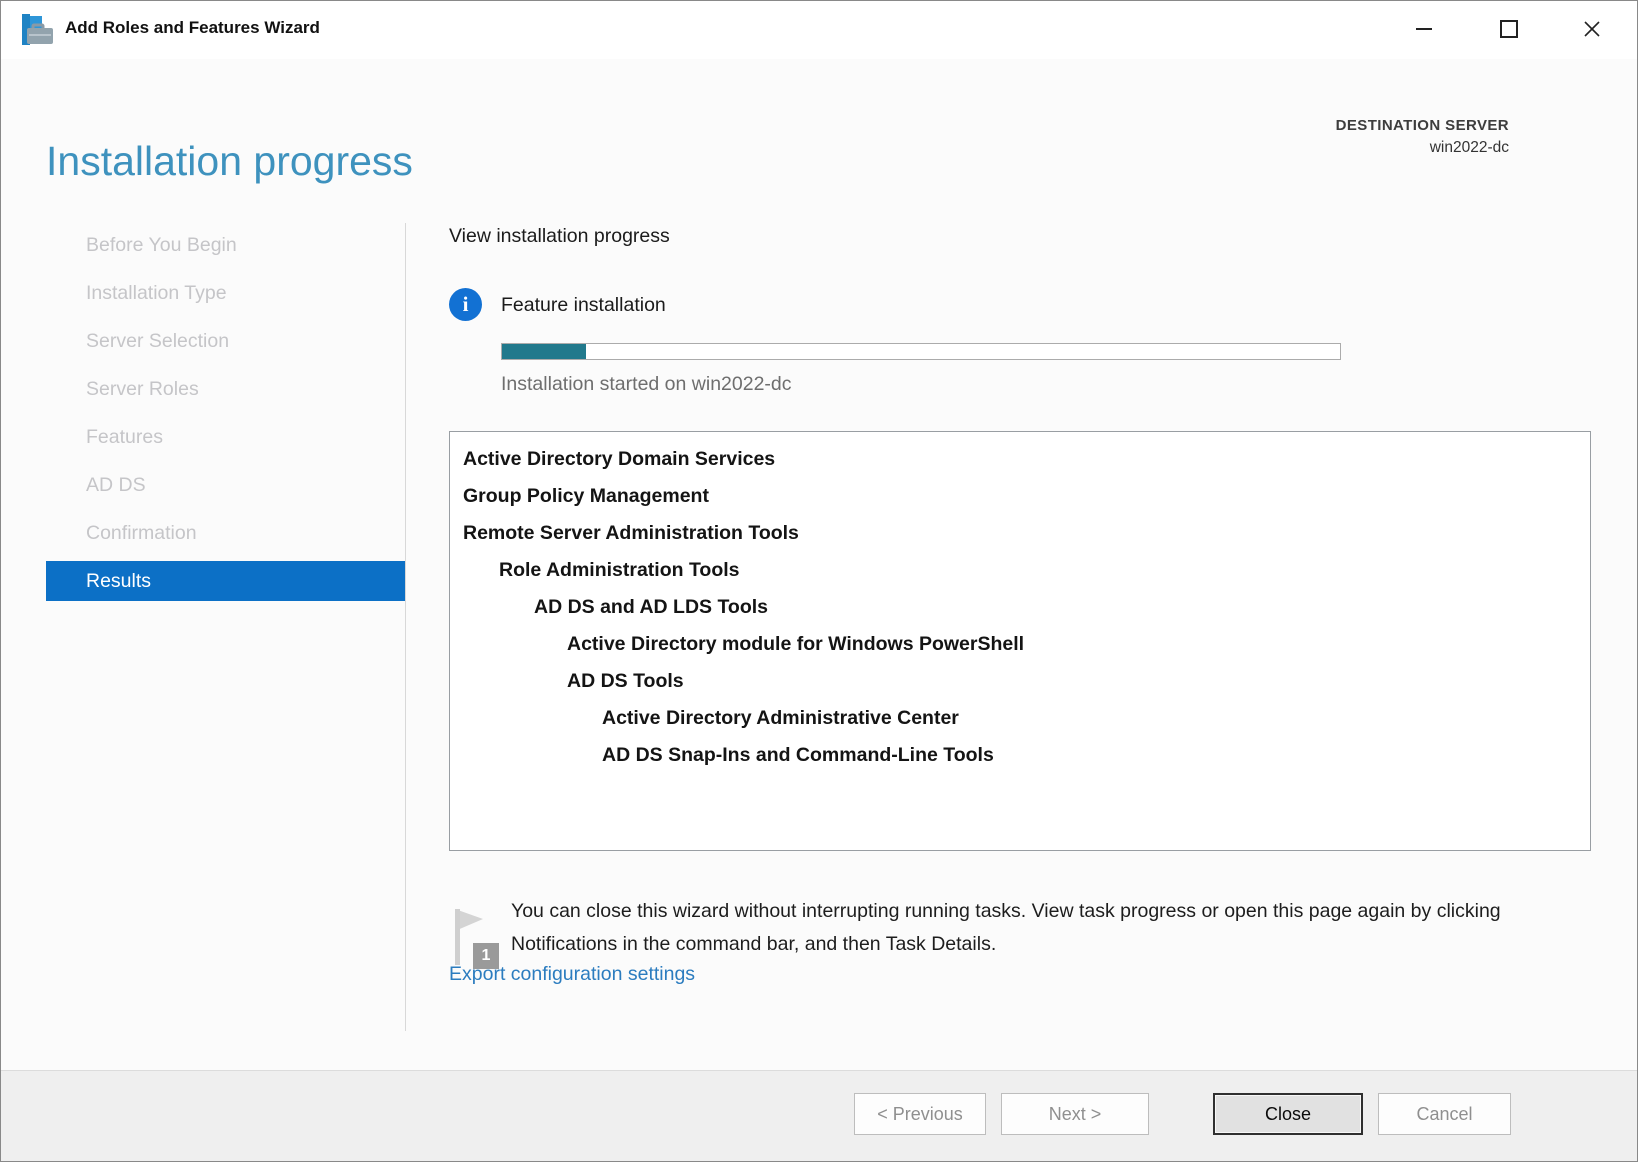 This screenshot has width=1638, height=1162. What do you see at coordinates (225, 341) in the screenshot?
I see `sidebar-item-server-selection: Server Selection` at bounding box center [225, 341].